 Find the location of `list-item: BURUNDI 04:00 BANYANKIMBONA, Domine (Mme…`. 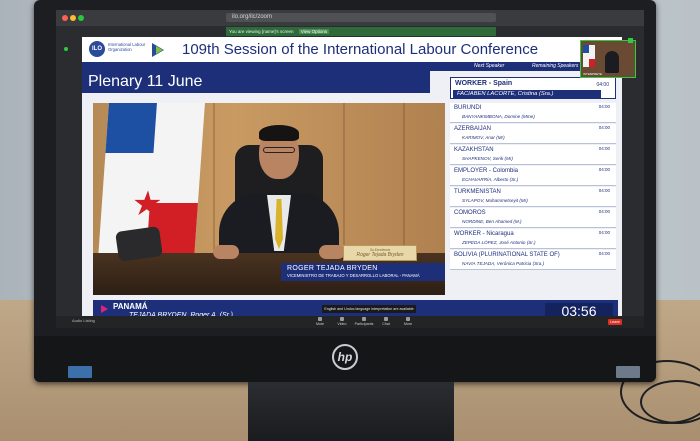

list-item: BURUNDI 04:00 BANYANKIMBONA, Domine (Mme… is located at coordinates (533, 113).